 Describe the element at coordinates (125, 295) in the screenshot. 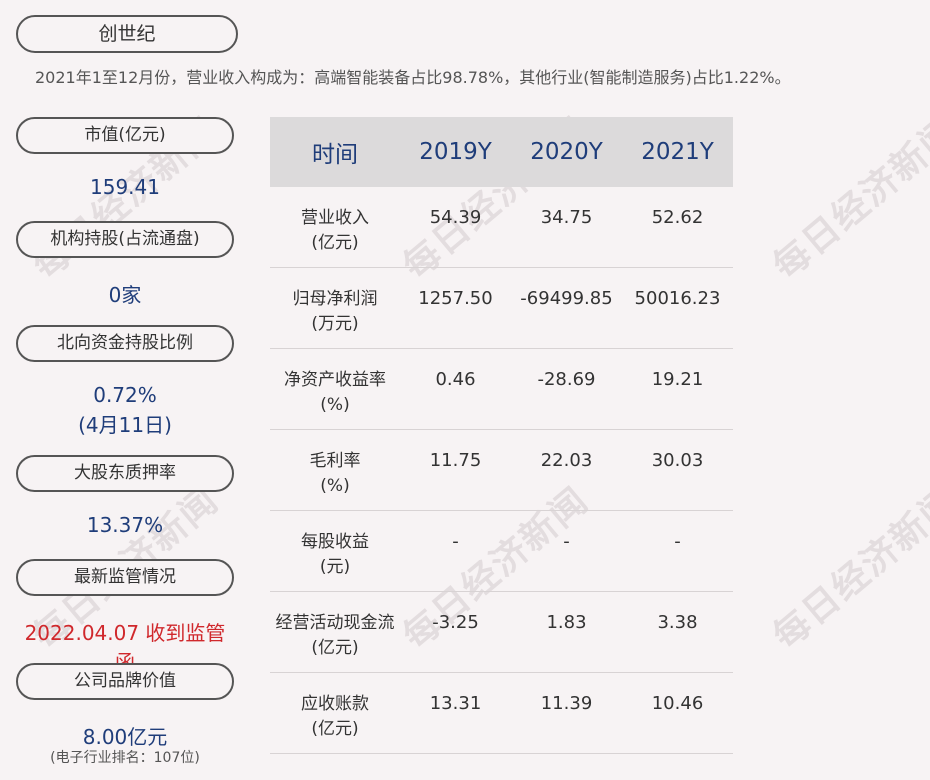

I see `institutional-holdings-value: 0家` at that location.